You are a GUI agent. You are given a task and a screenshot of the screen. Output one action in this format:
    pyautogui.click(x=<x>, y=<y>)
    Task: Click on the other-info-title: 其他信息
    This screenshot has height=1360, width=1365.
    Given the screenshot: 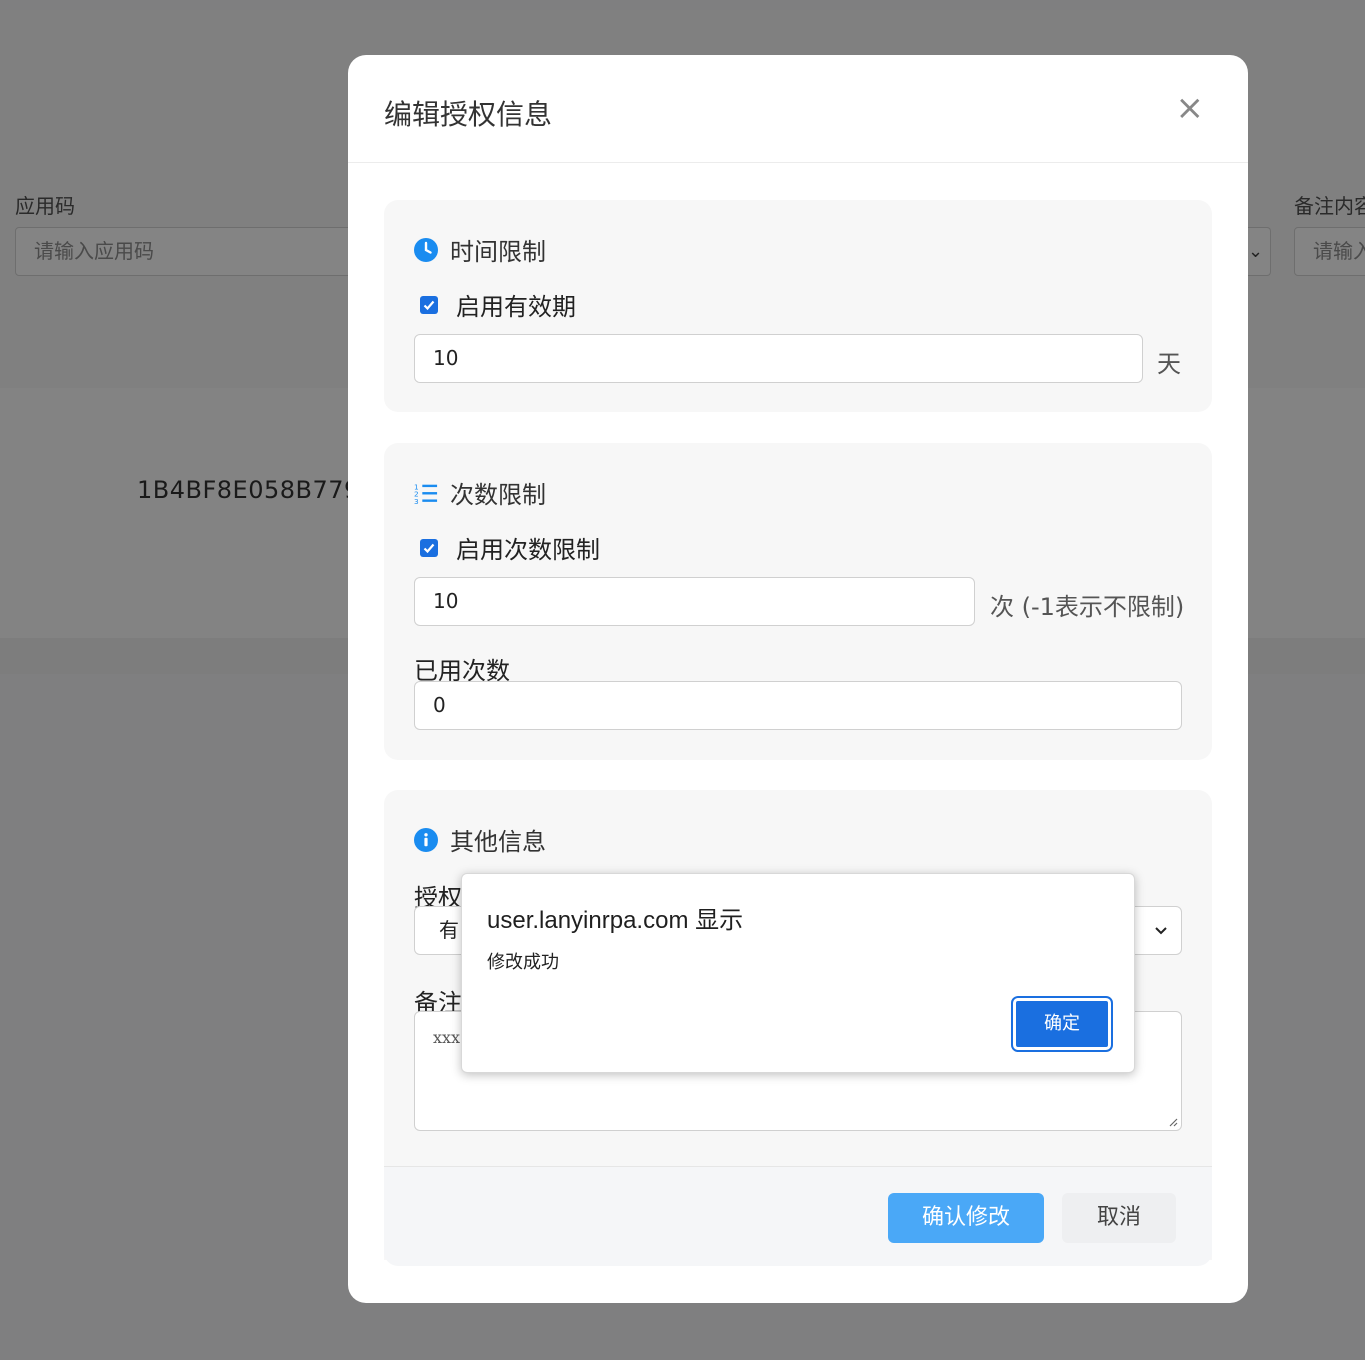 What is the action you would take?
    pyautogui.click(x=480, y=839)
    